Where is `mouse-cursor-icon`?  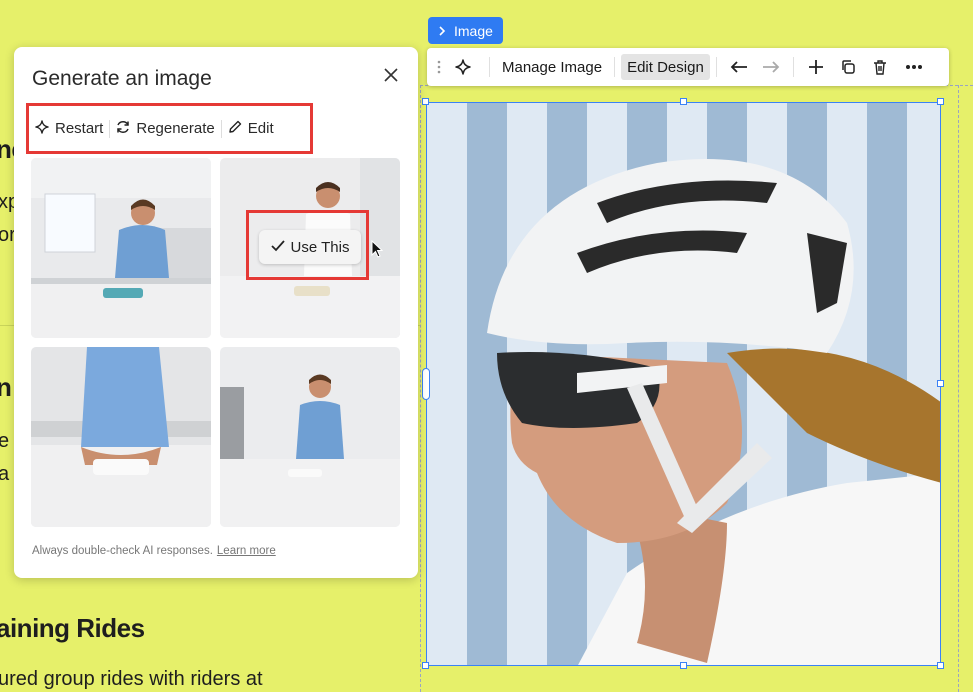 mouse-cursor-icon is located at coordinates (377, 251).